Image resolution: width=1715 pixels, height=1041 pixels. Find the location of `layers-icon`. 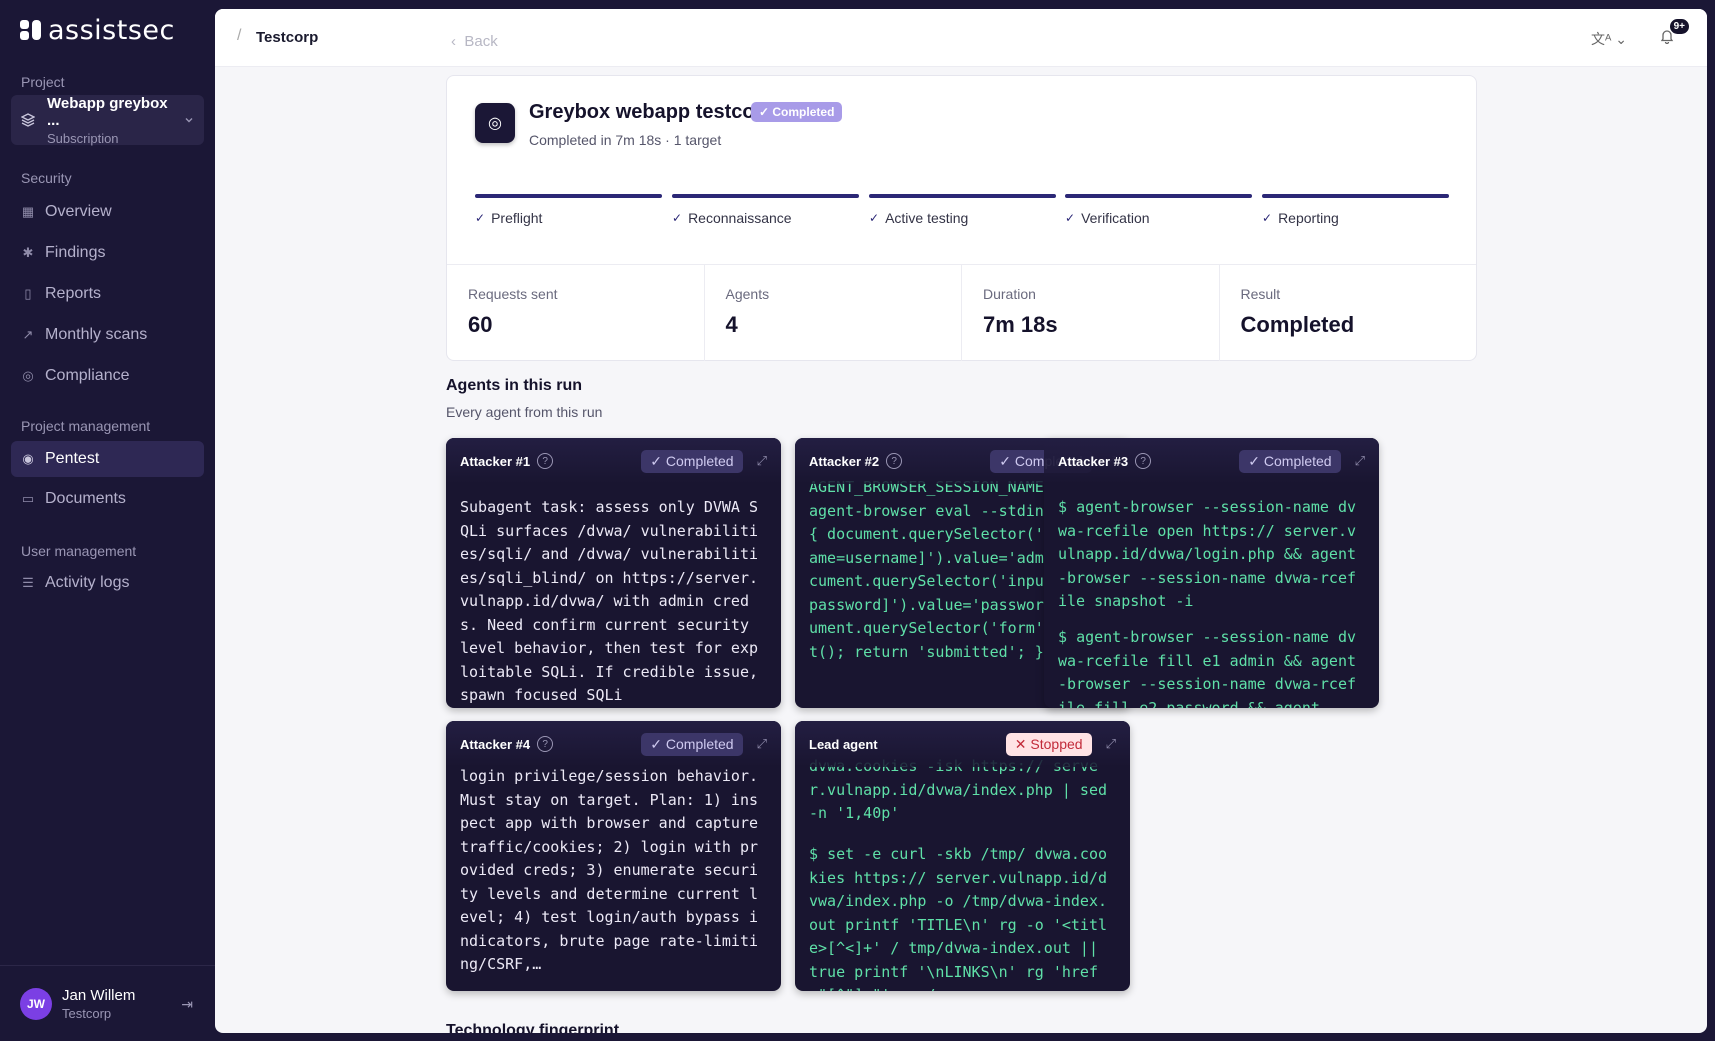

layers-icon is located at coordinates (28, 120).